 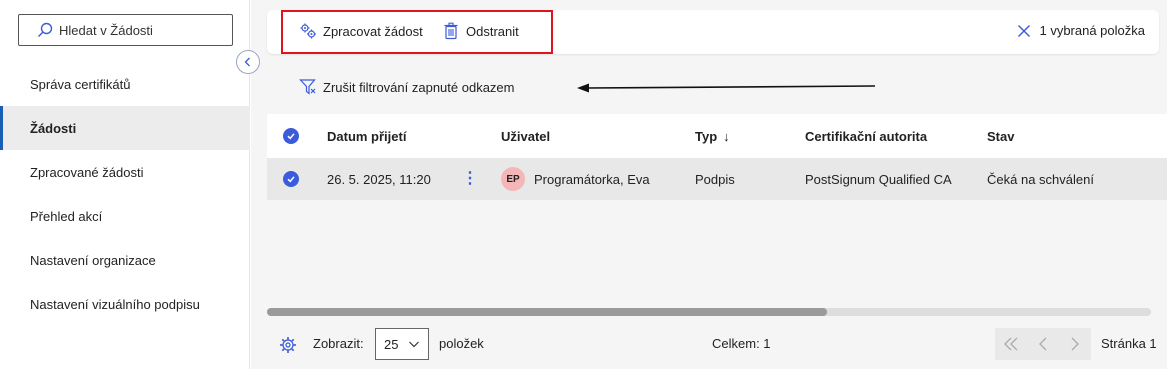 What do you see at coordinates (66, 216) in the screenshot?
I see `sidebar-item-label: Přehled akcí` at bounding box center [66, 216].